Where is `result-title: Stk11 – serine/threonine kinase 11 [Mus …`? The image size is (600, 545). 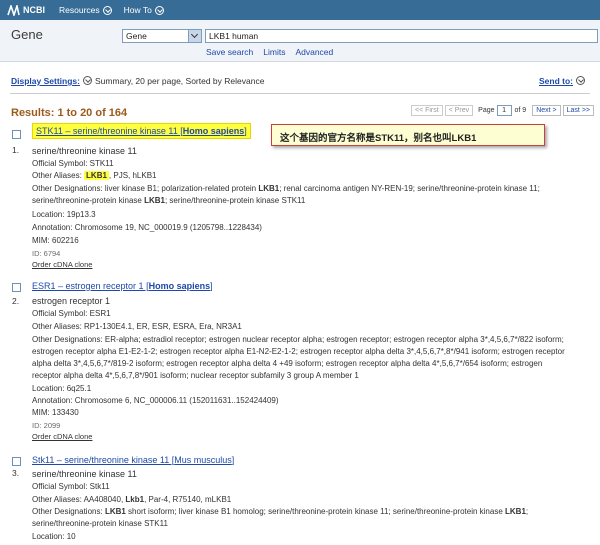 result-title: Stk11 – serine/threonine kinase 11 [Mus … is located at coordinates (133, 460).